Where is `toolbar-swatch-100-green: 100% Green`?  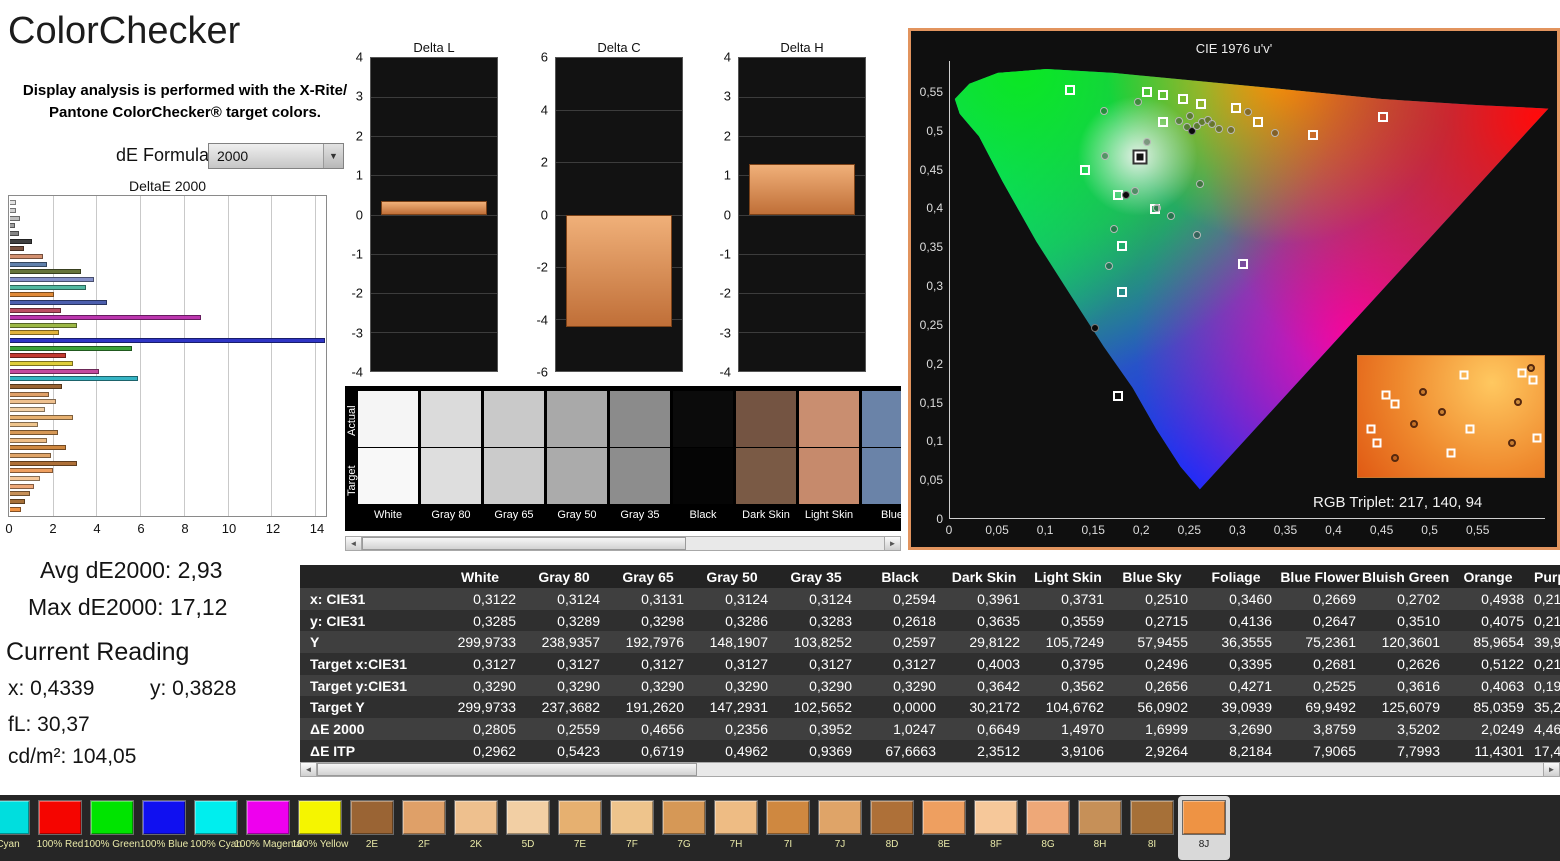
toolbar-swatch-100-green: 100% Green is located at coordinates (112, 828).